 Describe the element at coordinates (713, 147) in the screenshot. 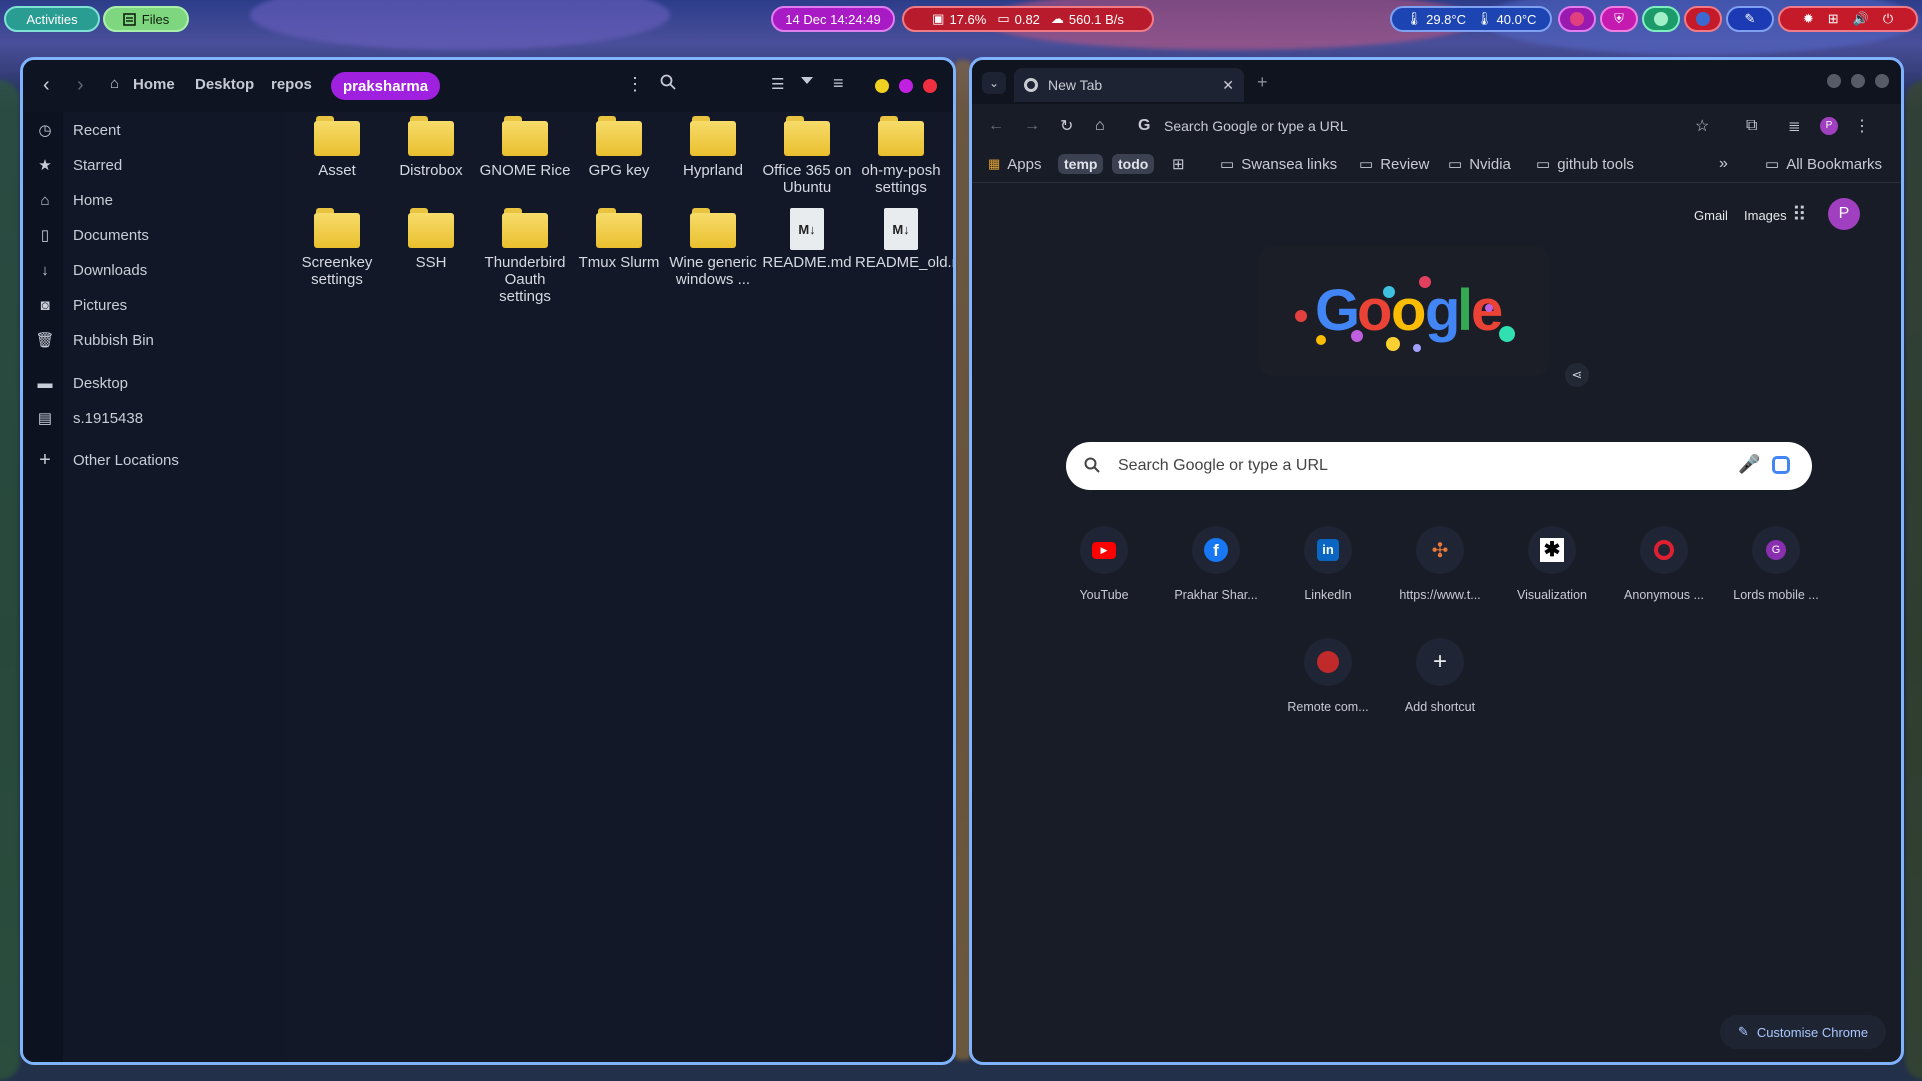

I see `folder-hyprland: Hyprland` at that location.